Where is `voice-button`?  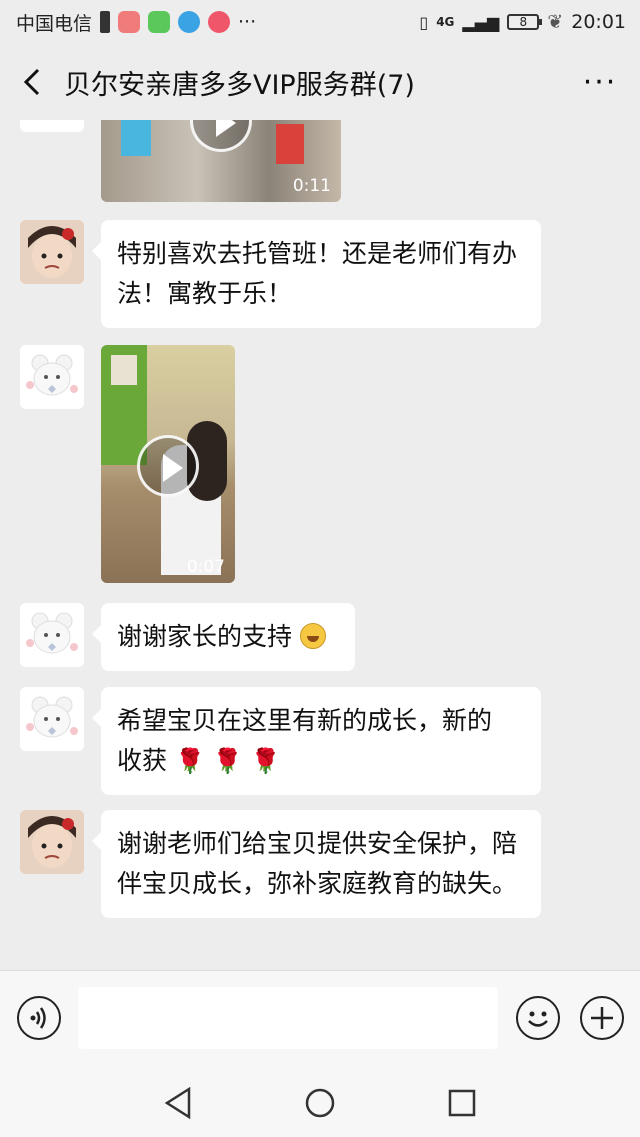
voice-button is located at coordinates (39, 1018).